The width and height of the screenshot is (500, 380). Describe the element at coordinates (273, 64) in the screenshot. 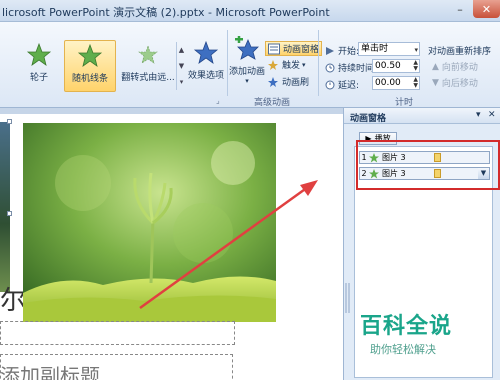

I see `trigger-icon` at that location.